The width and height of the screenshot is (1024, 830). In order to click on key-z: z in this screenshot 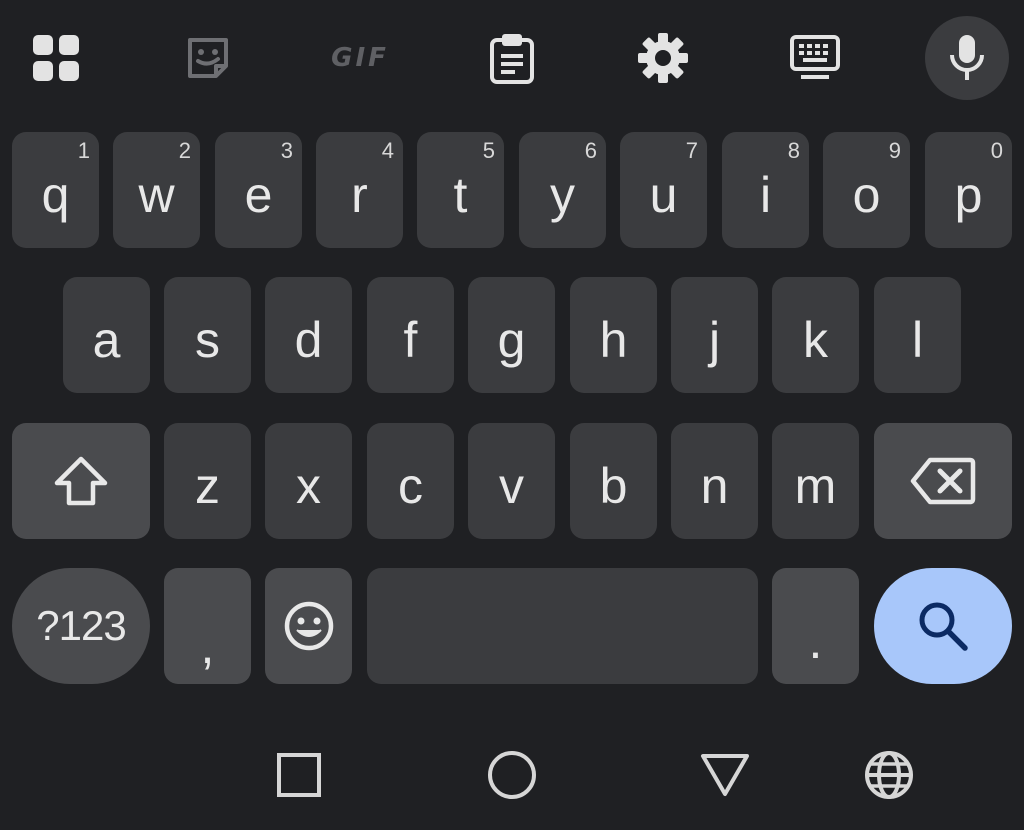, I will do `click(207, 481)`.